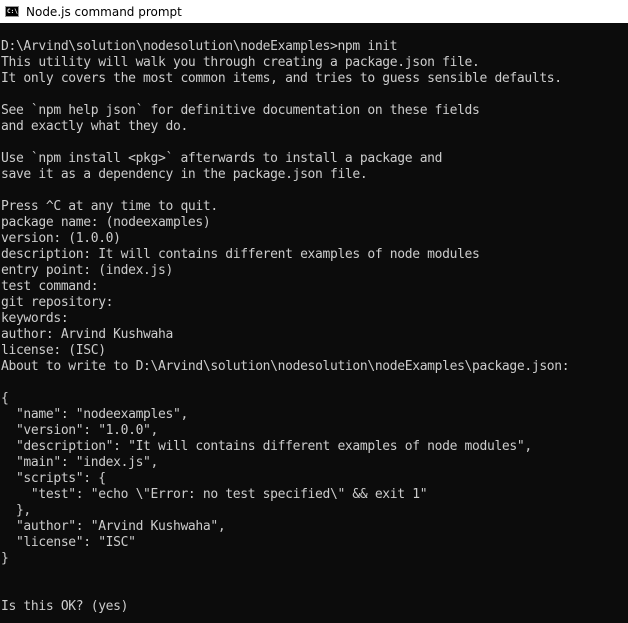  What do you see at coordinates (94, 126) in the screenshot?
I see `console-line: and exactly what they do.` at bounding box center [94, 126].